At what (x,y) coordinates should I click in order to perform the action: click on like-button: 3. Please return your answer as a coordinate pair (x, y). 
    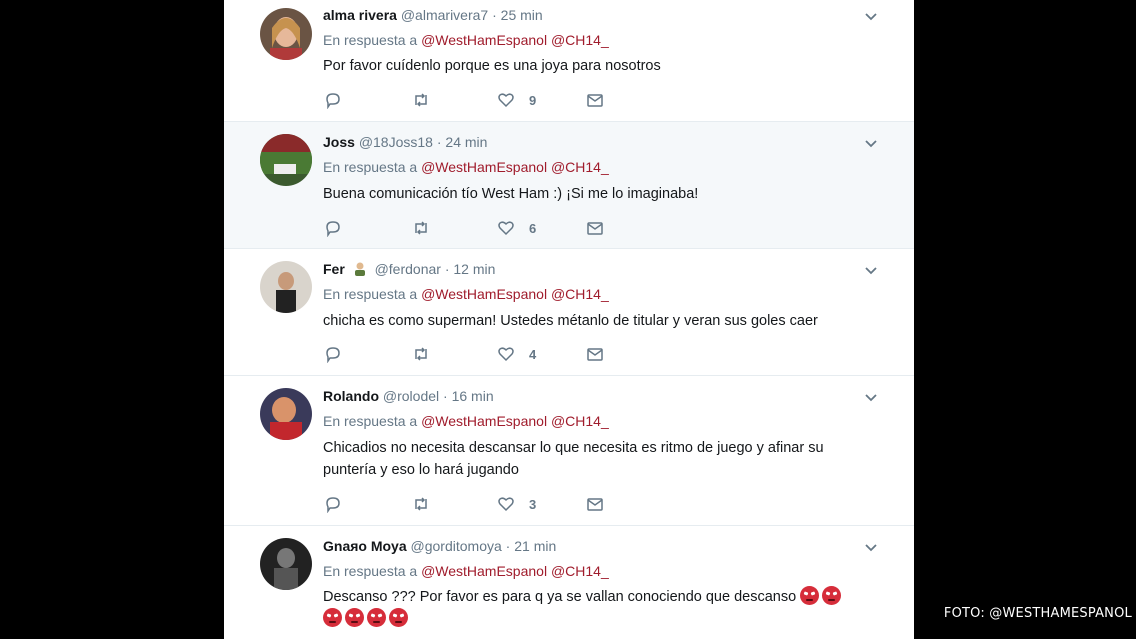
    Looking at the image, I should click on (516, 504).